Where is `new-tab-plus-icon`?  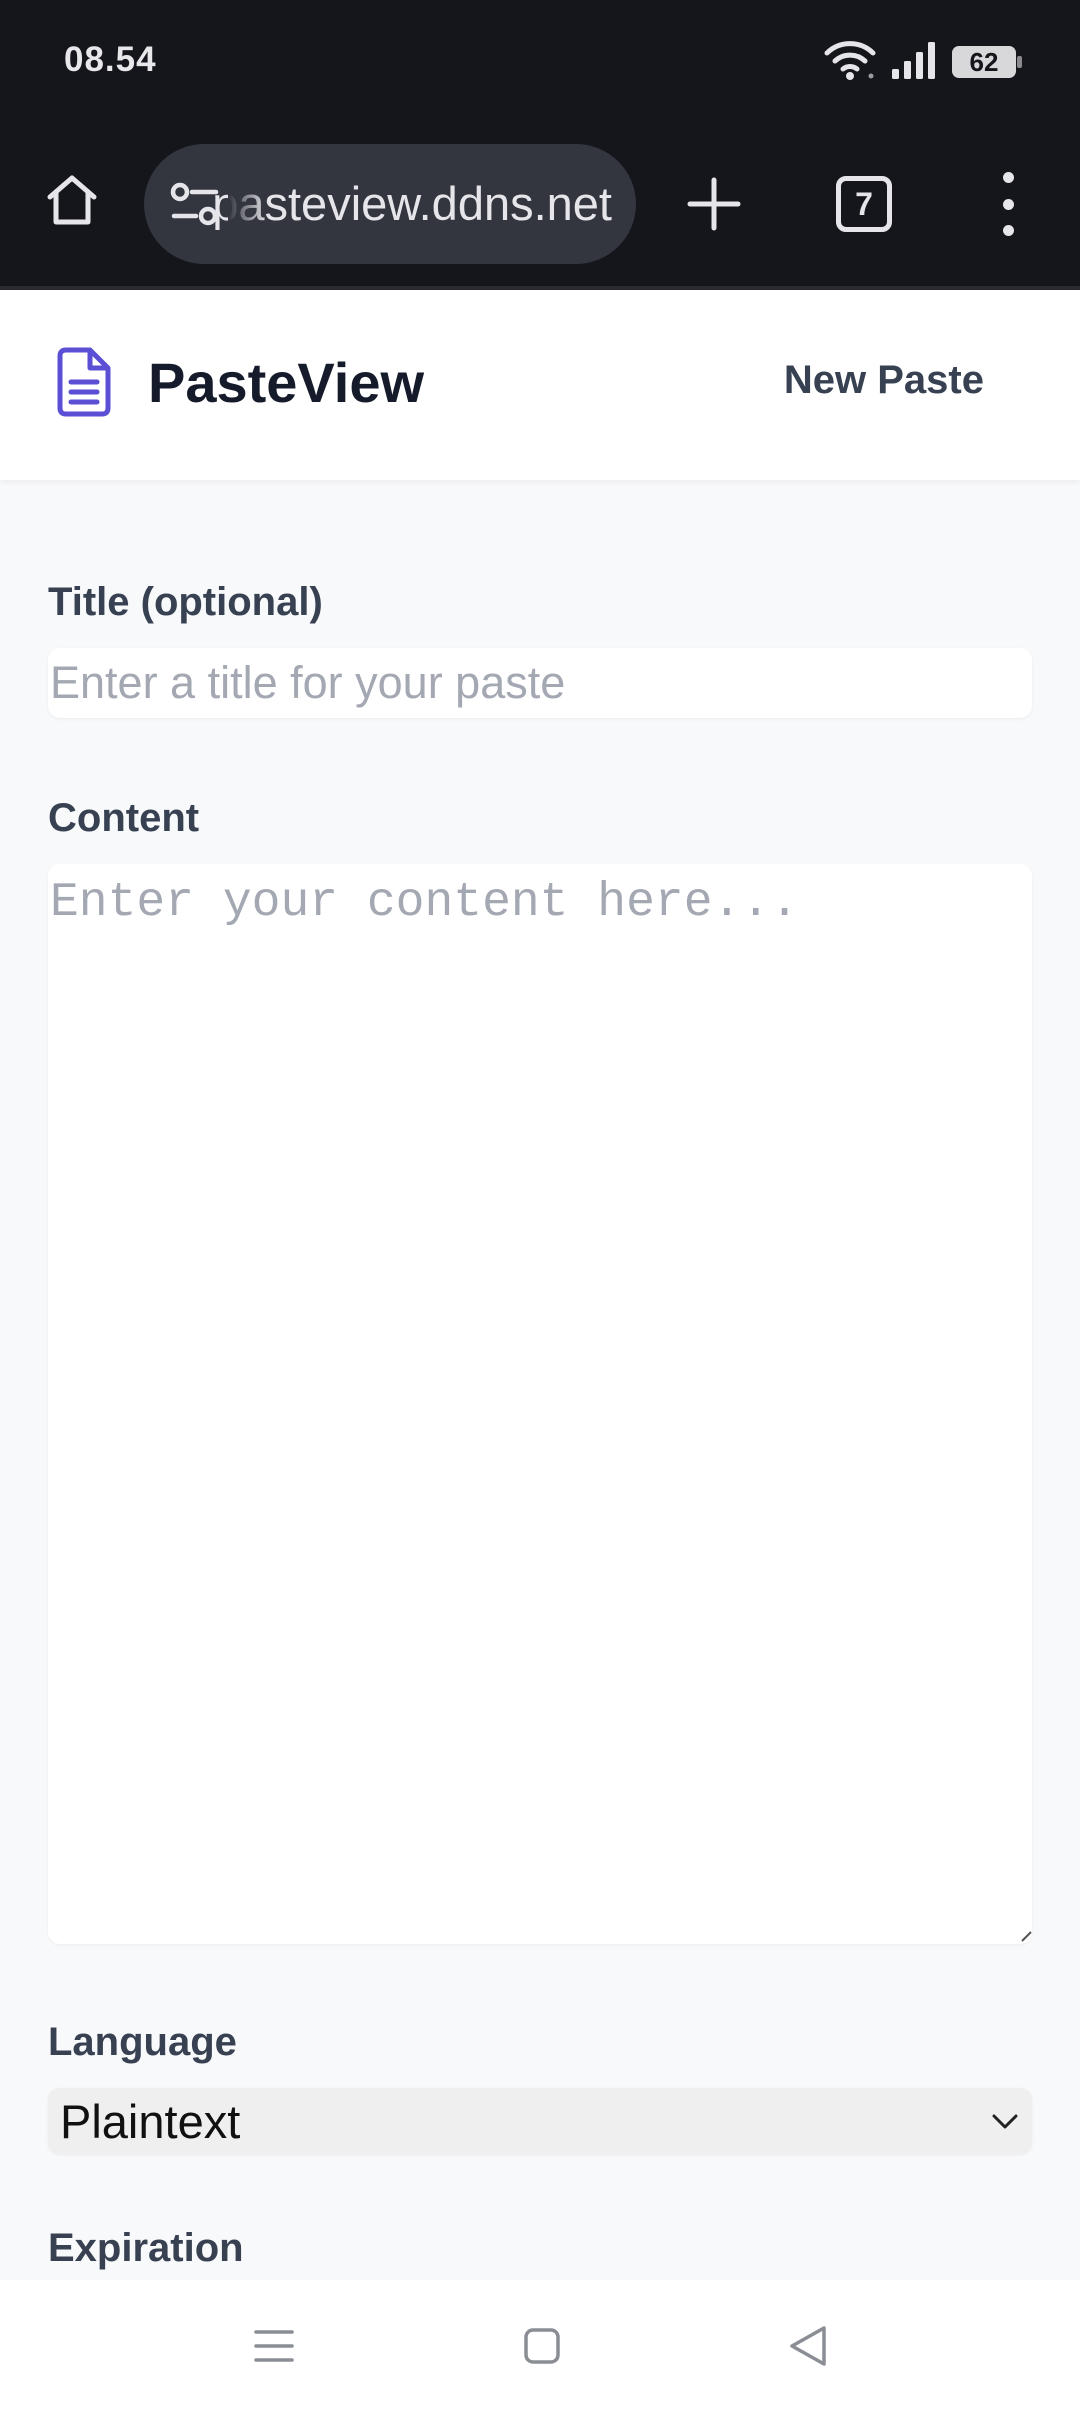 new-tab-plus-icon is located at coordinates (714, 204).